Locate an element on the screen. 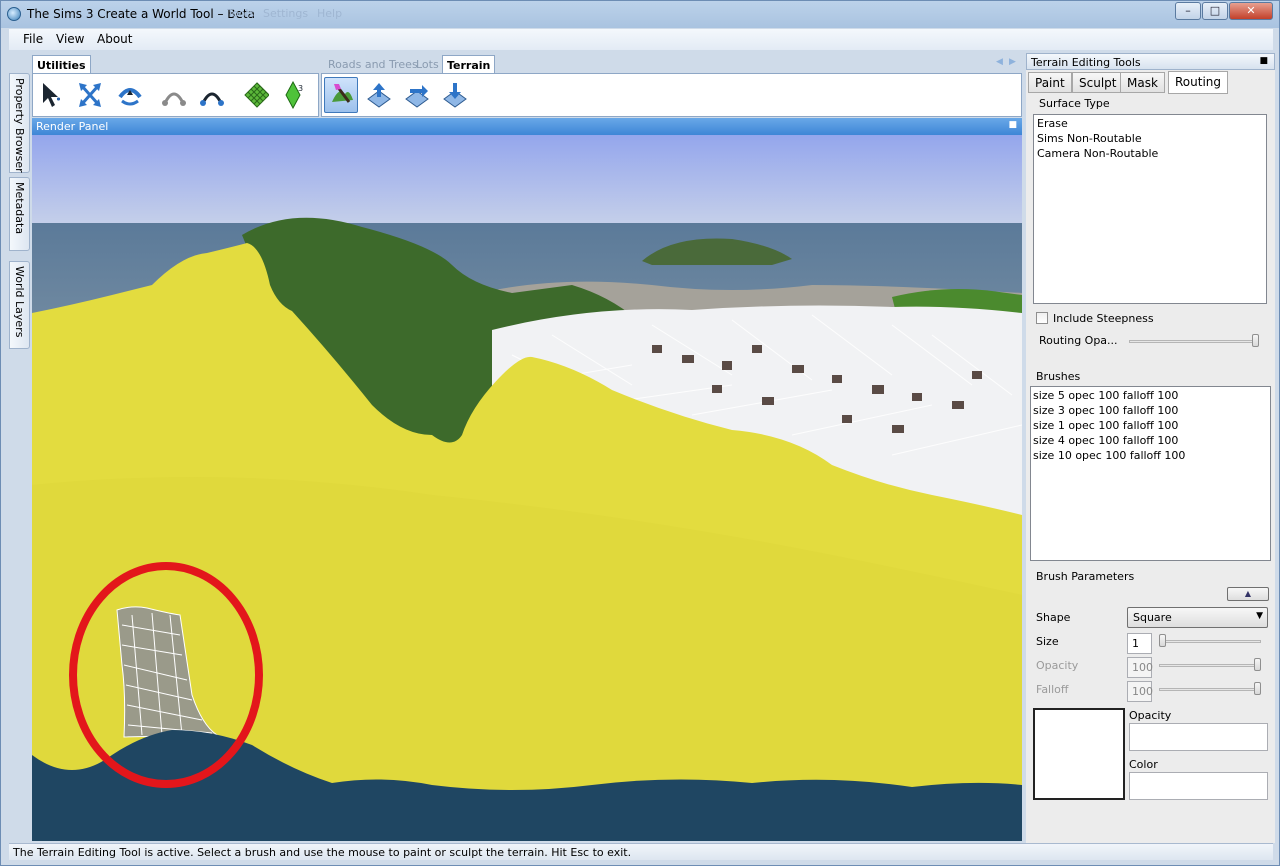  opacity-field-label: Opacity is located at coordinates (1150, 715).